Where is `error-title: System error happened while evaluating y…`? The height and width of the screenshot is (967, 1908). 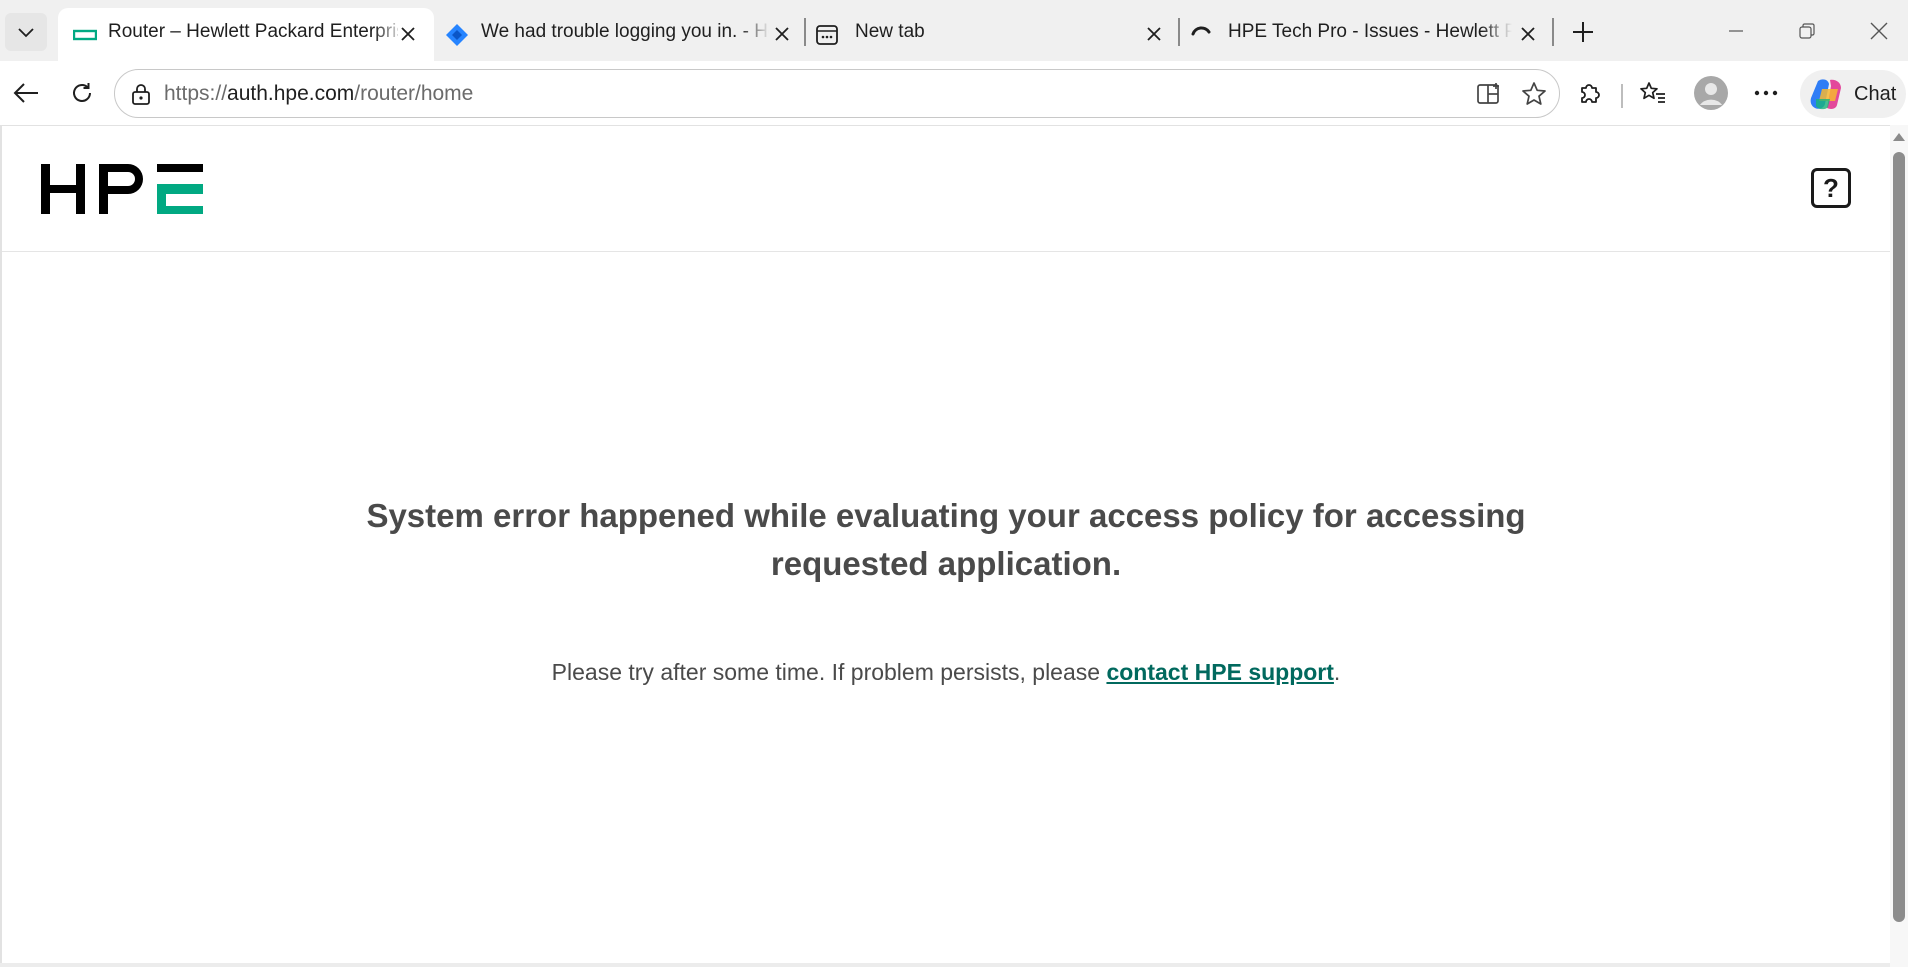 error-title: System error happened while evaluating y… is located at coordinates (946, 539).